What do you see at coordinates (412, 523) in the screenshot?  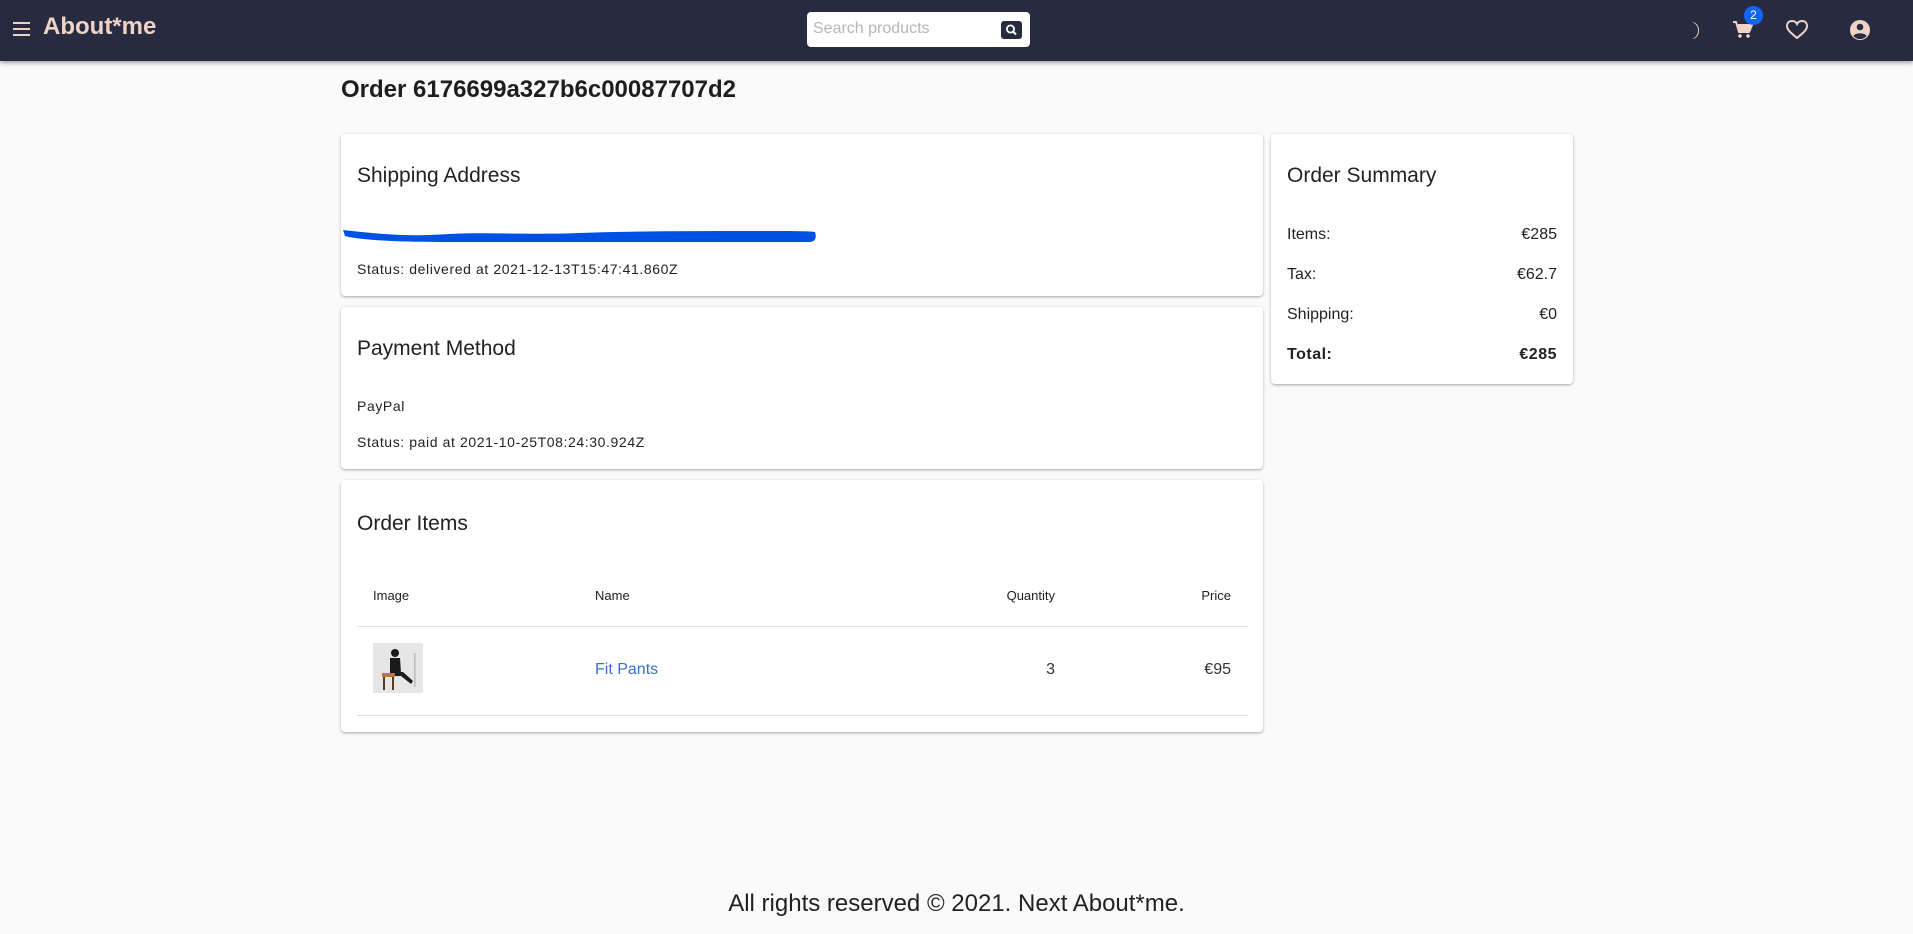 I see `order-items-title: Order Items` at bounding box center [412, 523].